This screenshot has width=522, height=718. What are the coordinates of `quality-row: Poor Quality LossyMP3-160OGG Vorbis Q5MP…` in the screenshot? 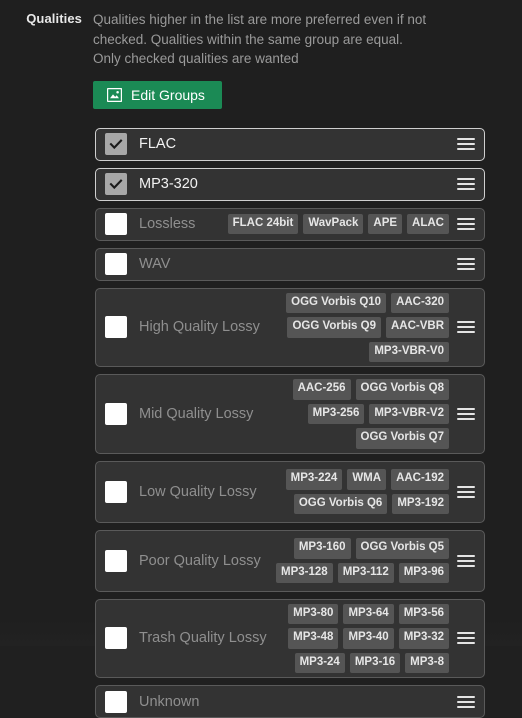 It's located at (290, 561).